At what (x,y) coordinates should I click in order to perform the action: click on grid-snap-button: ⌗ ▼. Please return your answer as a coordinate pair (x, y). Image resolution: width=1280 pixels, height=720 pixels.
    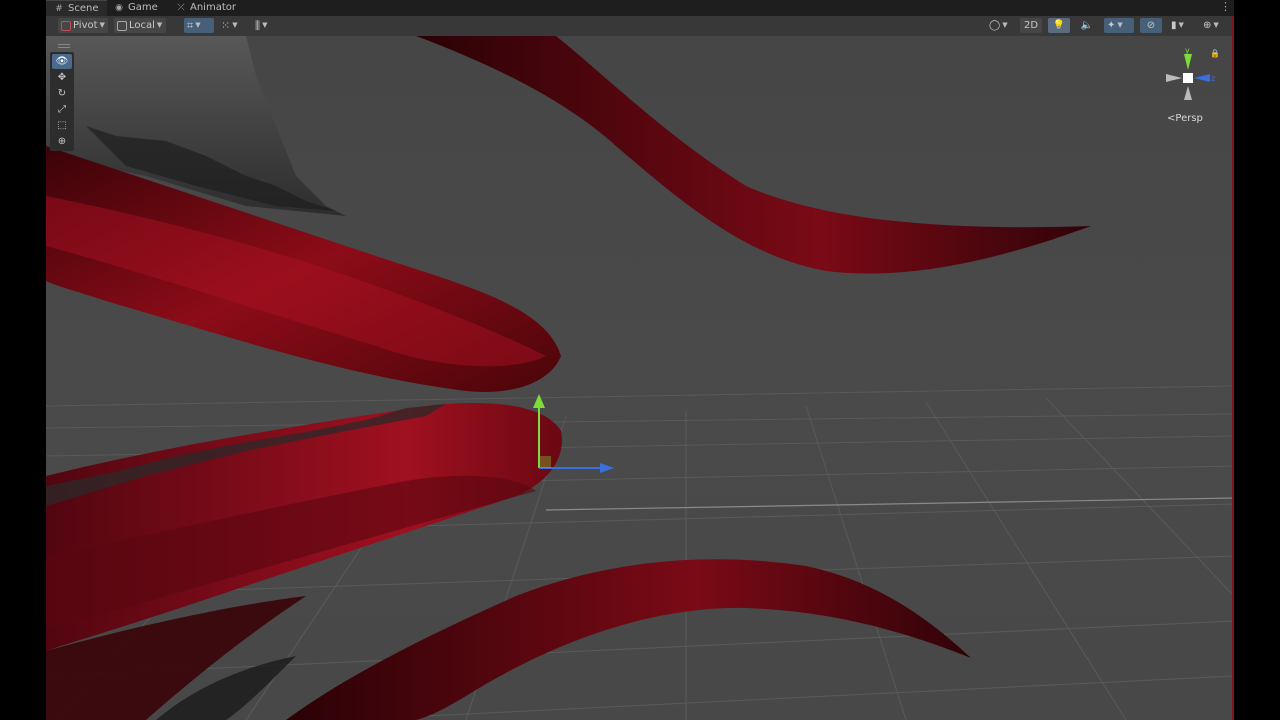
    Looking at the image, I should click on (199, 25).